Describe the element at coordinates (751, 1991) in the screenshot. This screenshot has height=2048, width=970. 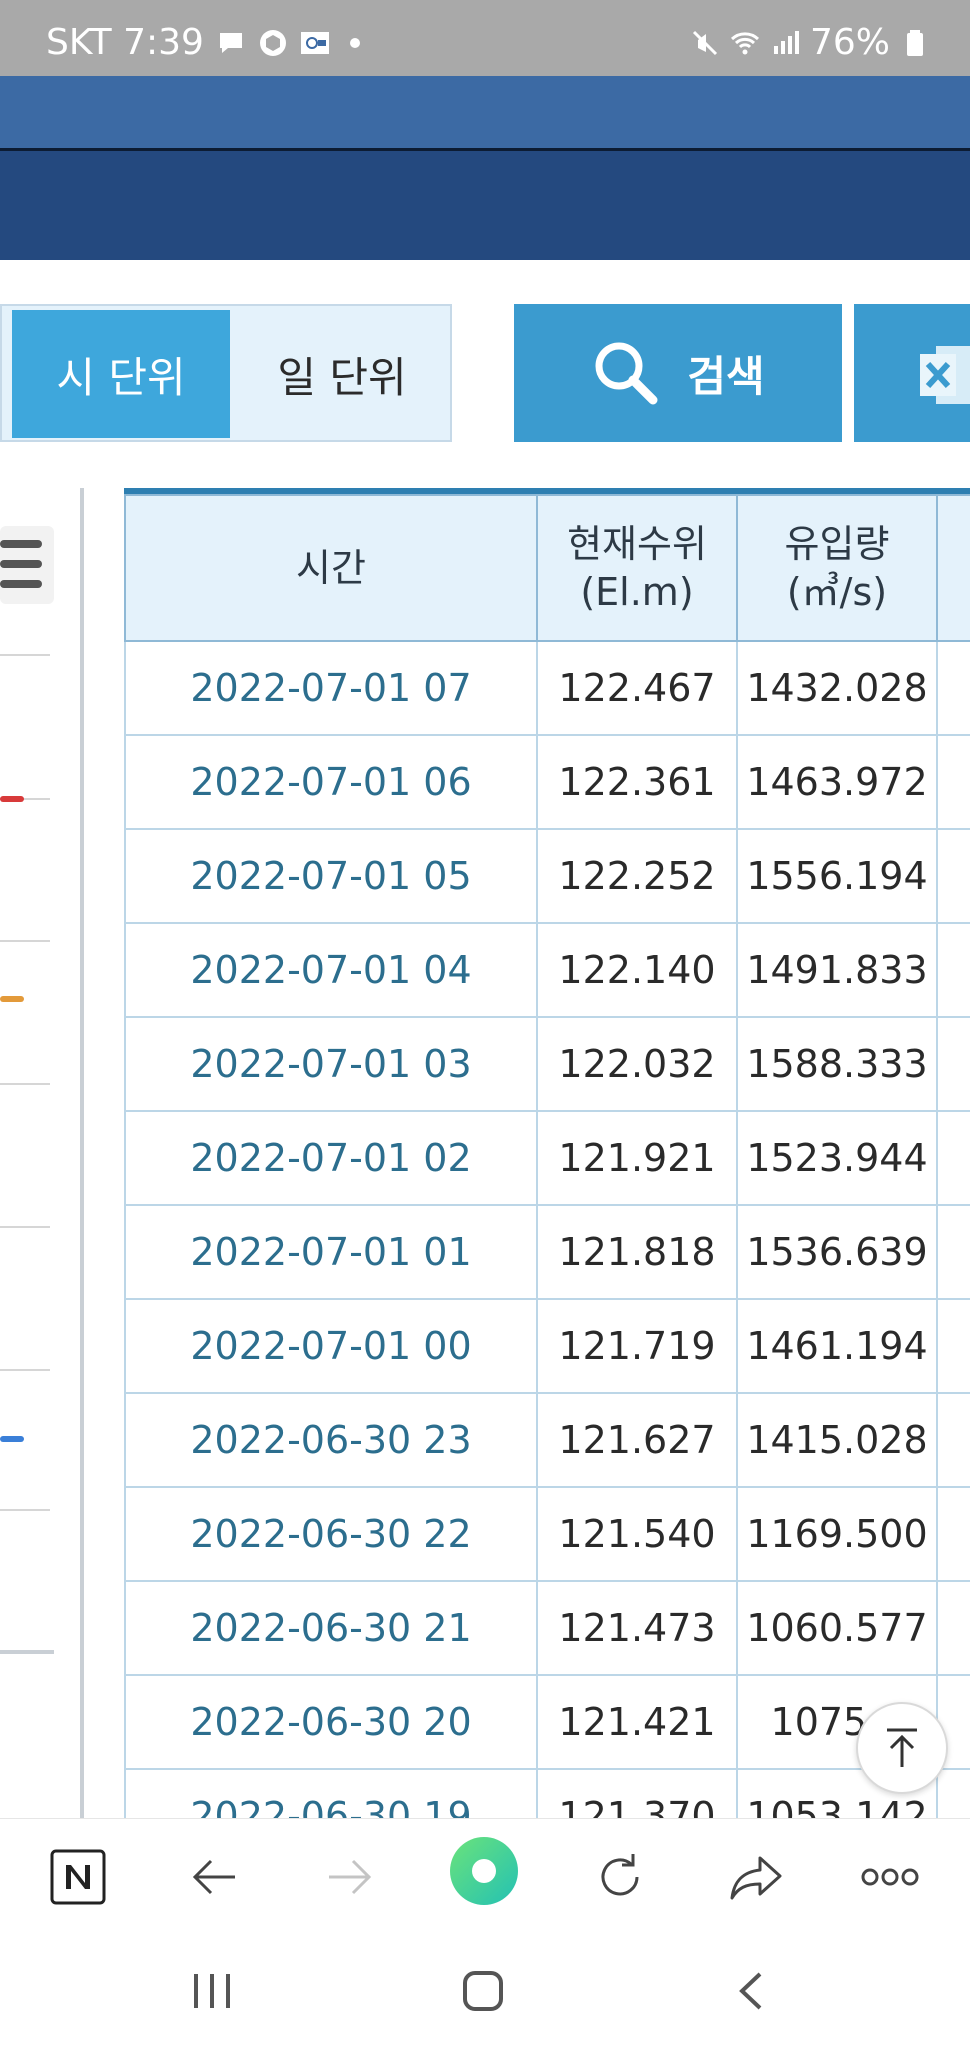
I see `back-nav-icon` at that location.